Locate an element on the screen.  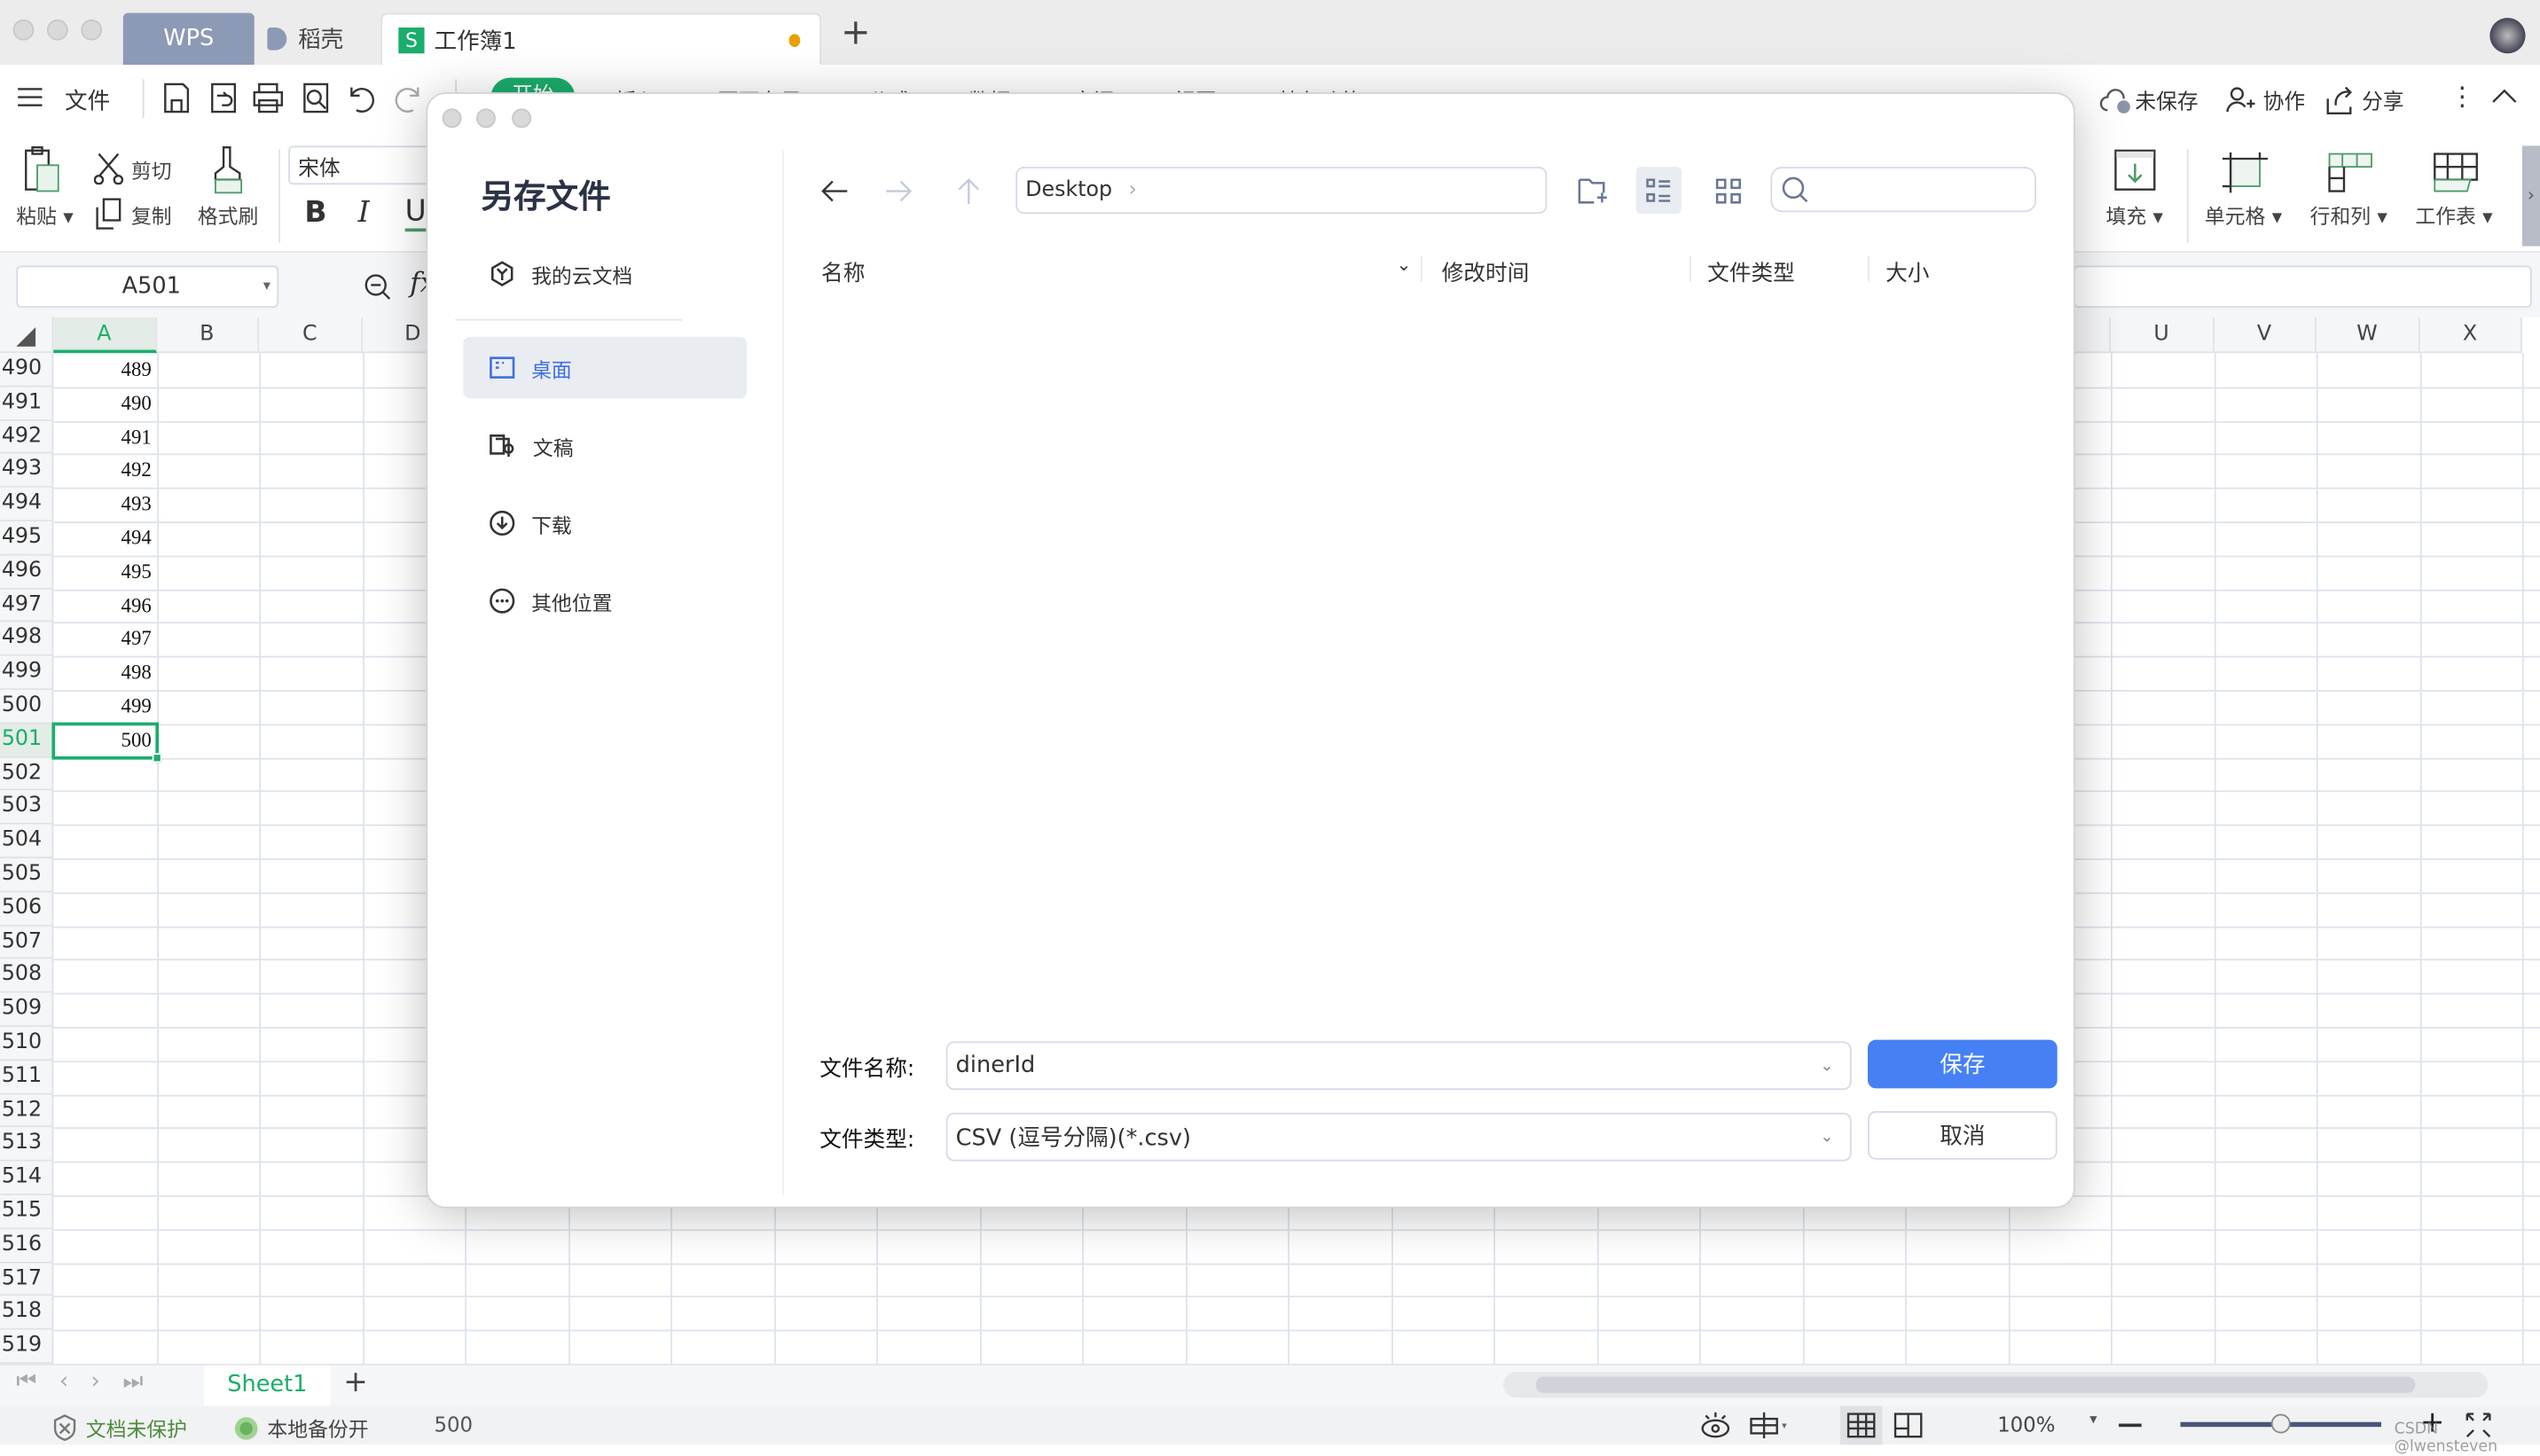
sheet-tab-sheet1: Sheet1 is located at coordinates (267, 1385).